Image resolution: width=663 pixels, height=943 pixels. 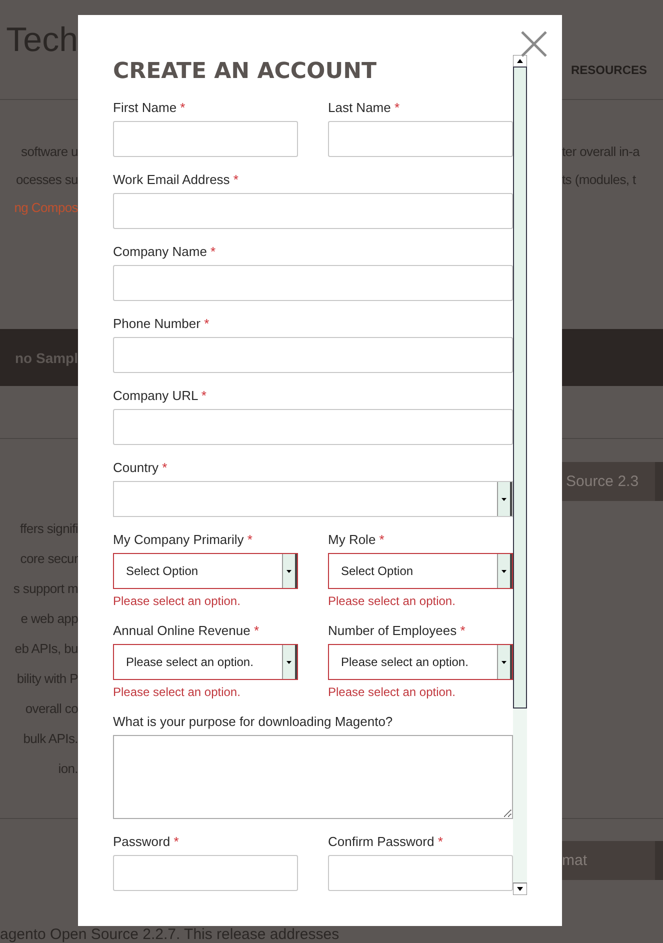 I want to click on field-label: Number of Employees *, so click(x=397, y=630).